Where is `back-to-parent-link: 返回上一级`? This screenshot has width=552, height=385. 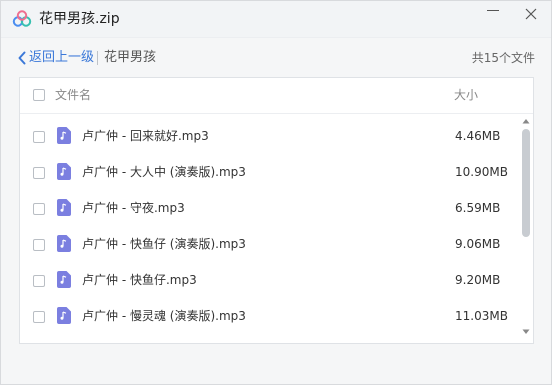 back-to-parent-link: 返回上一级 is located at coordinates (55, 58).